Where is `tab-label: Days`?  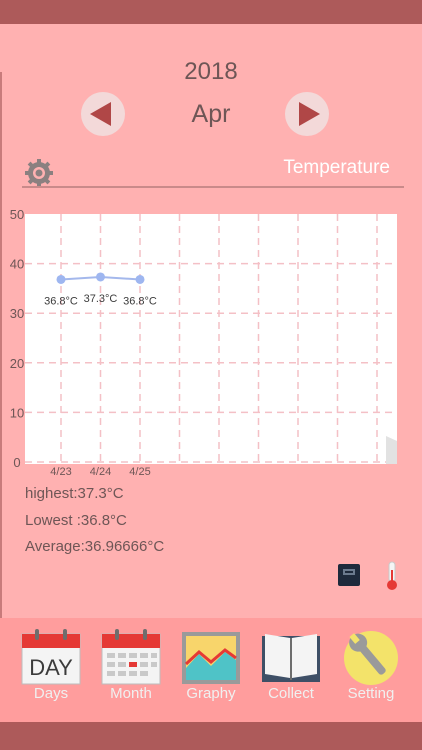
tab-label: Days is located at coordinates (51, 693).